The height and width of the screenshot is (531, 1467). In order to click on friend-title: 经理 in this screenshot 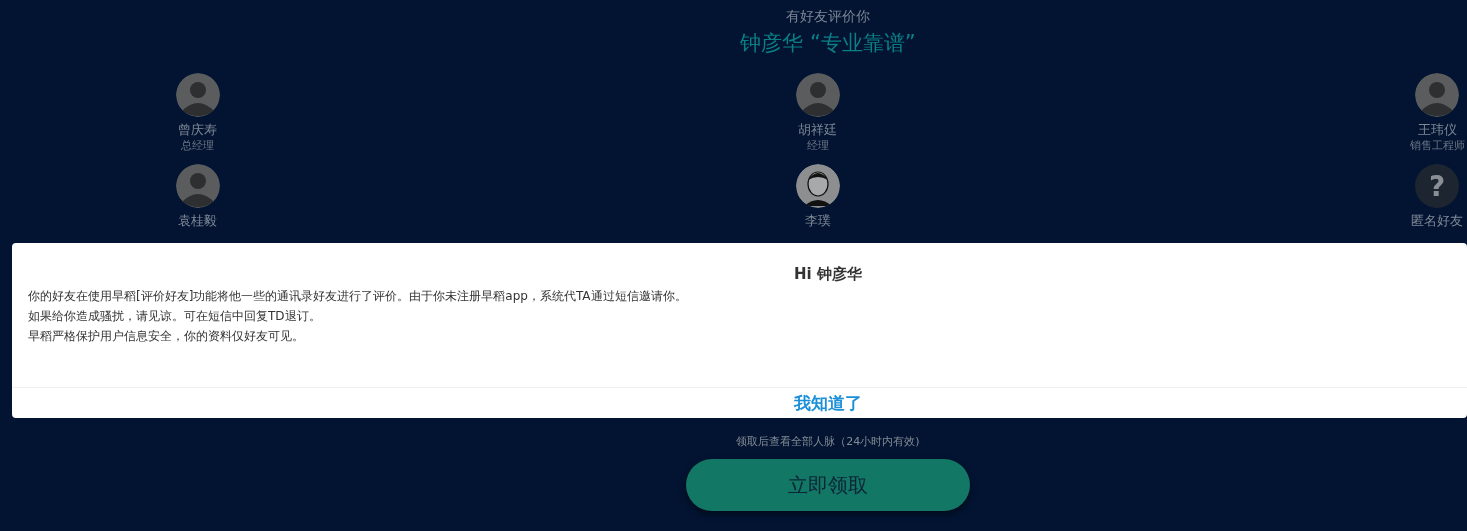, I will do `click(817, 145)`.